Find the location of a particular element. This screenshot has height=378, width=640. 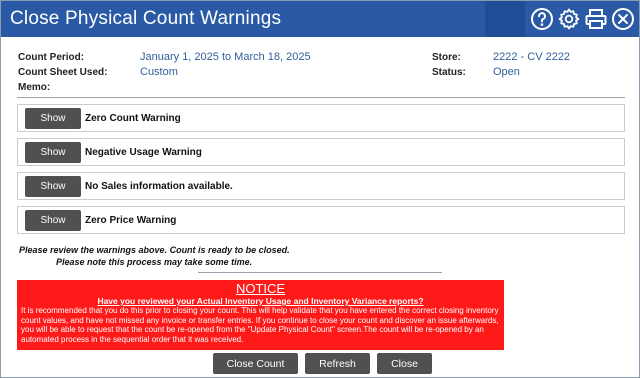

help-icon is located at coordinates (542, 19).